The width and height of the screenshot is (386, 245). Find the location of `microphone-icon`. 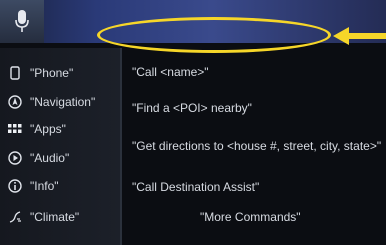

microphone-icon is located at coordinates (22, 21).